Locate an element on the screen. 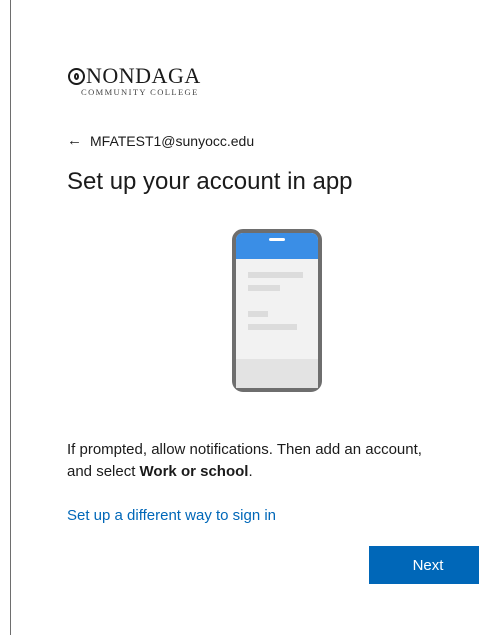  page-title: Set up your account in app is located at coordinates (210, 181).